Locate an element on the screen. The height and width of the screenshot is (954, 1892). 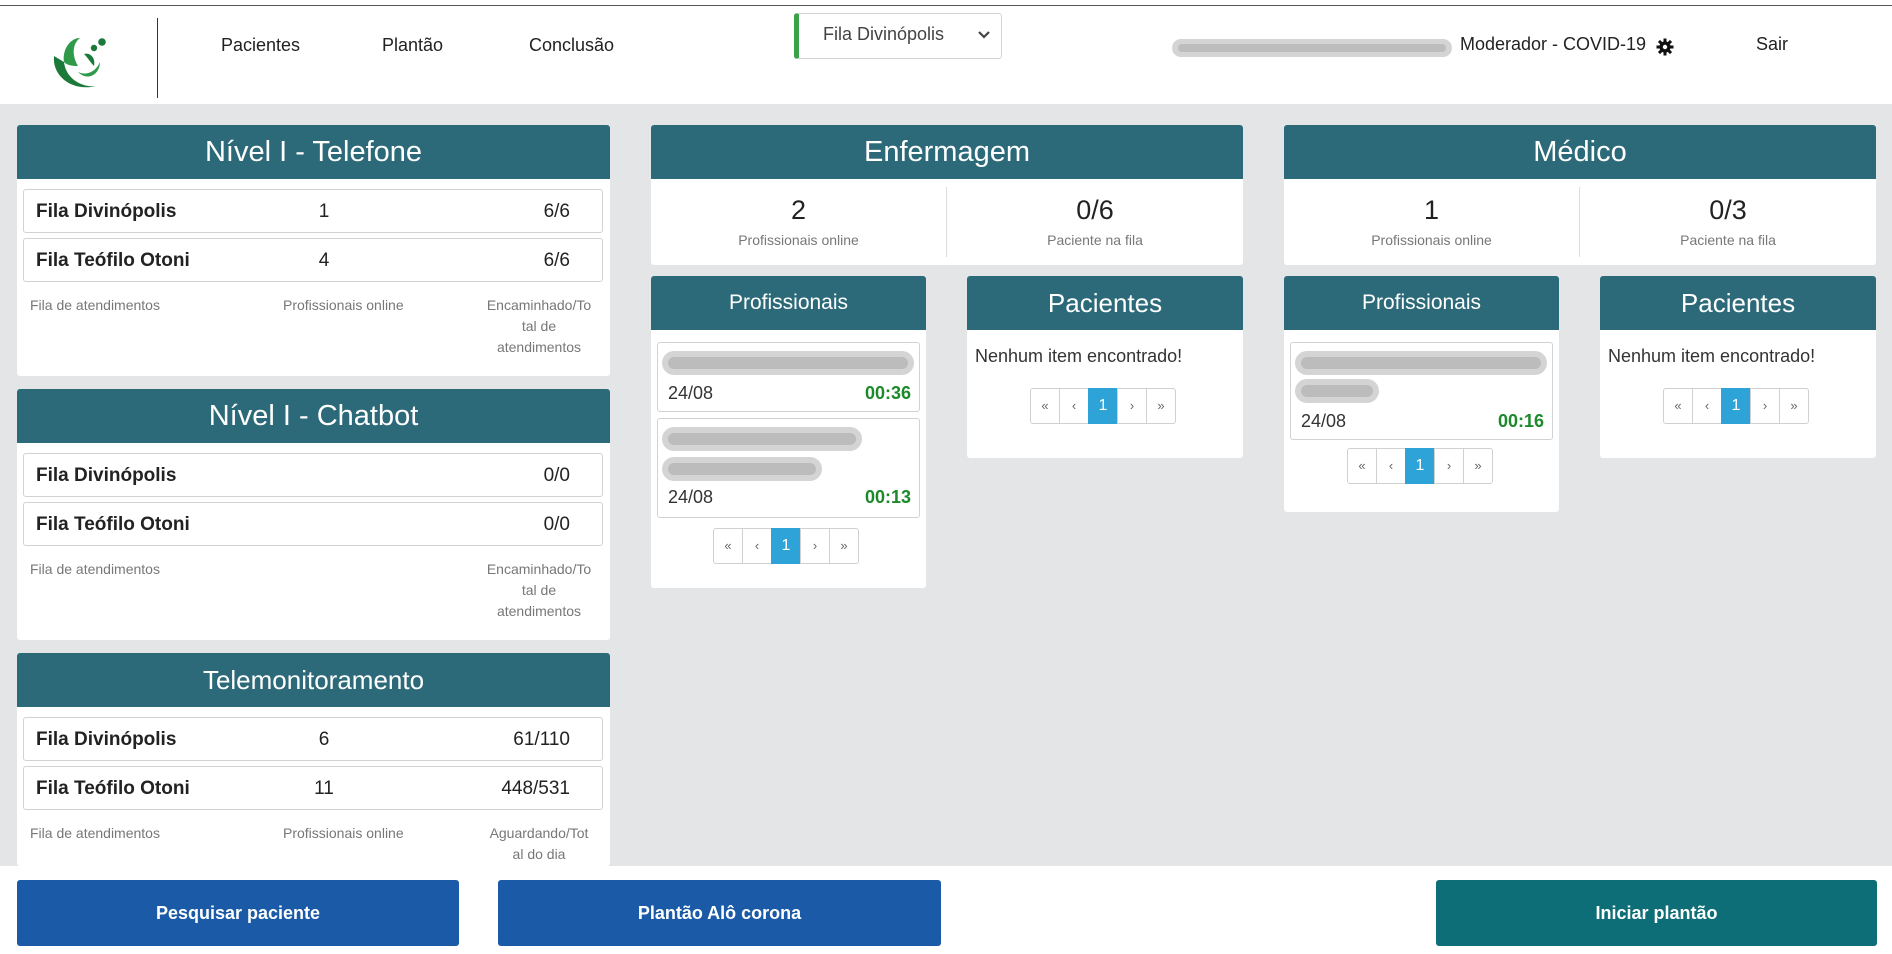
label-line: al do dia is located at coordinates (539, 854).